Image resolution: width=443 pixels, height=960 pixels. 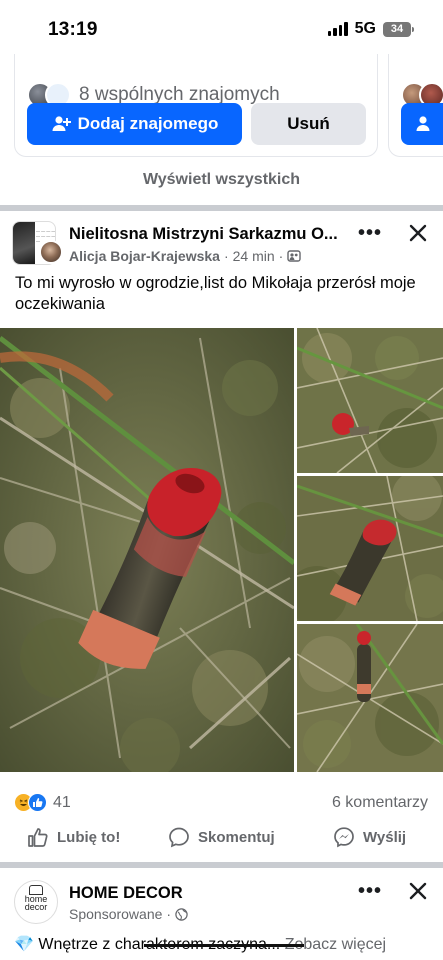 I want to click on thumbs-up-icon, so click(x=38, y=837).